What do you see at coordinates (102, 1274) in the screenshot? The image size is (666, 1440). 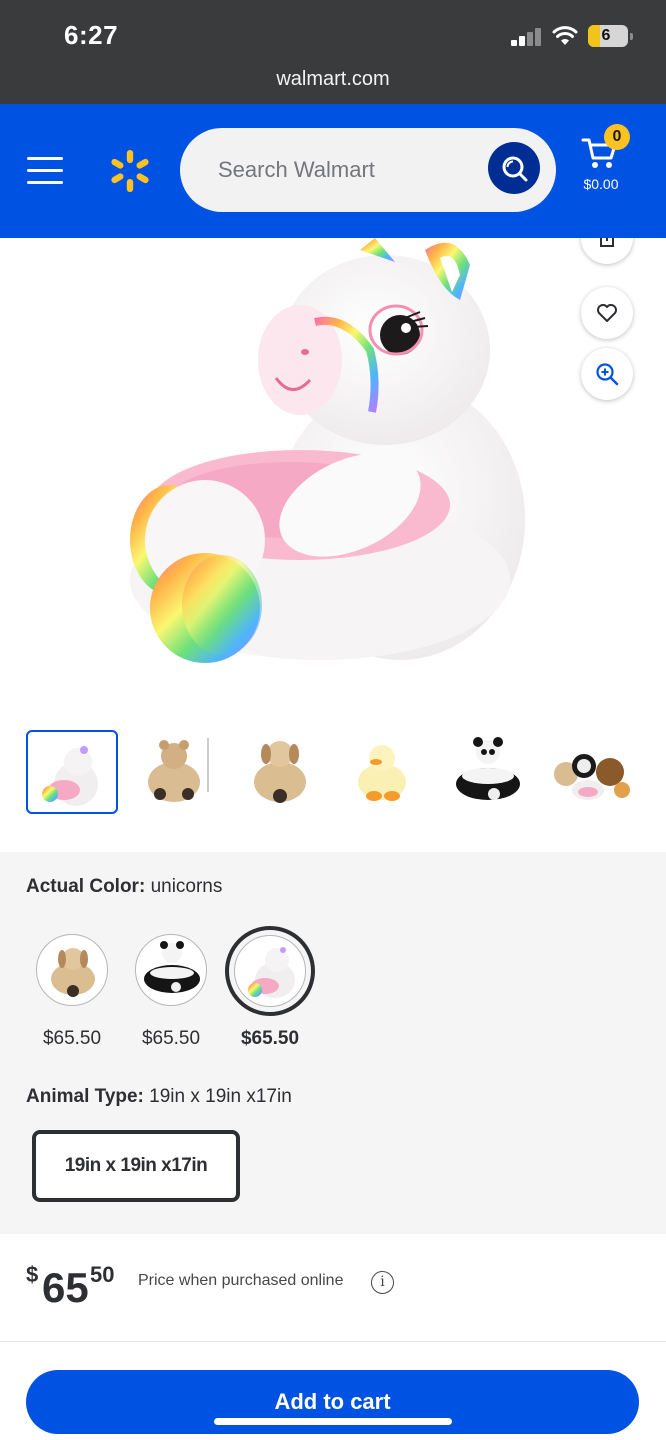 I see `price-cents: 50` at bounding box center [102, 1274].